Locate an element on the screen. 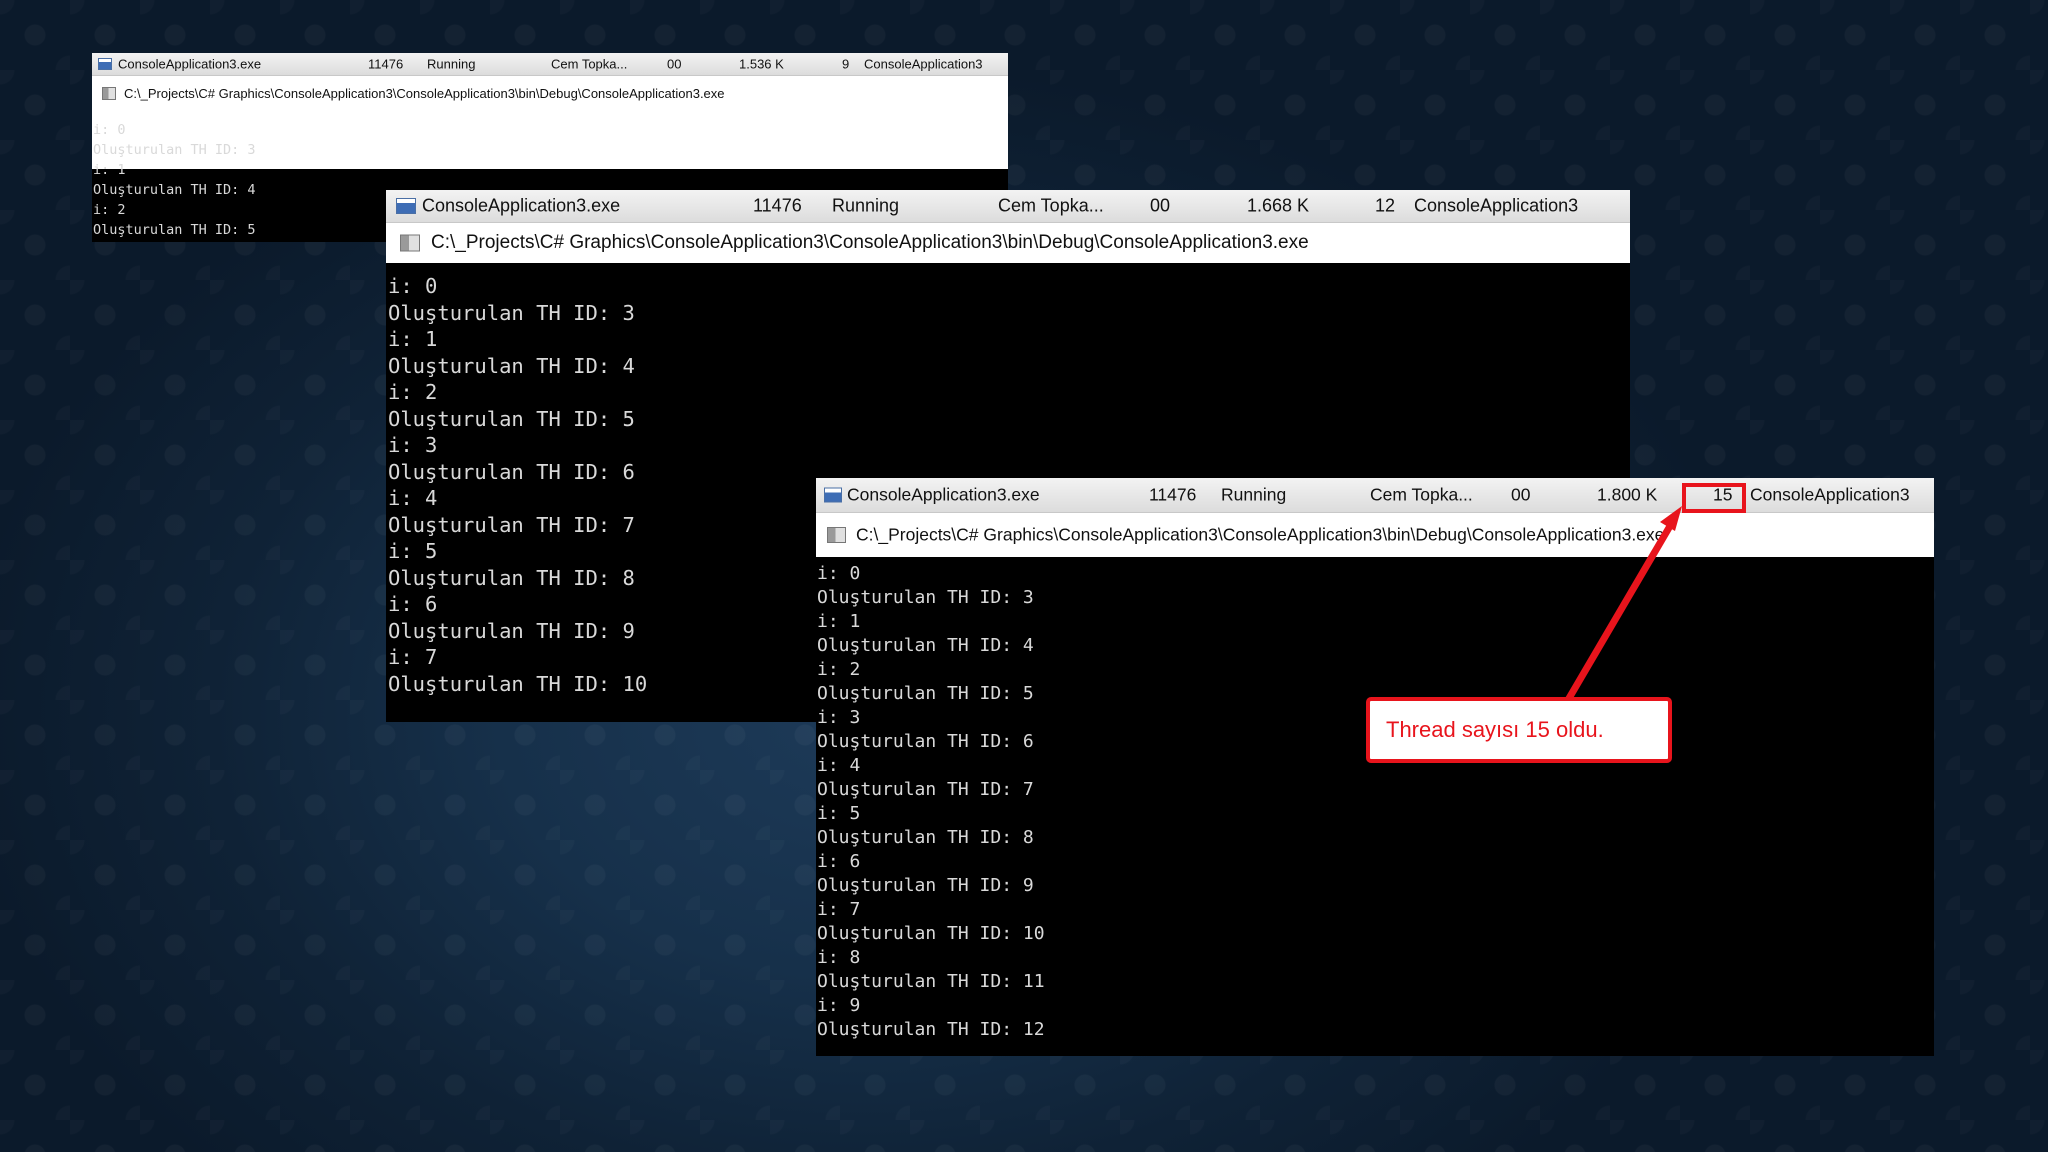 The height and width of the screenshot is (1152, 2048). console-line: i: 8 is located at coordinates (839, 957).